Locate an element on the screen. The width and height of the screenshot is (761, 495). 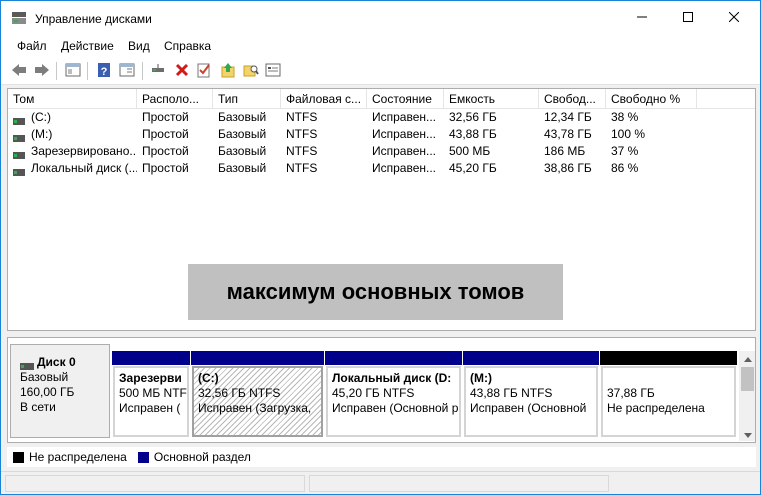
legend-swatch is located at coordinates (18, 457).